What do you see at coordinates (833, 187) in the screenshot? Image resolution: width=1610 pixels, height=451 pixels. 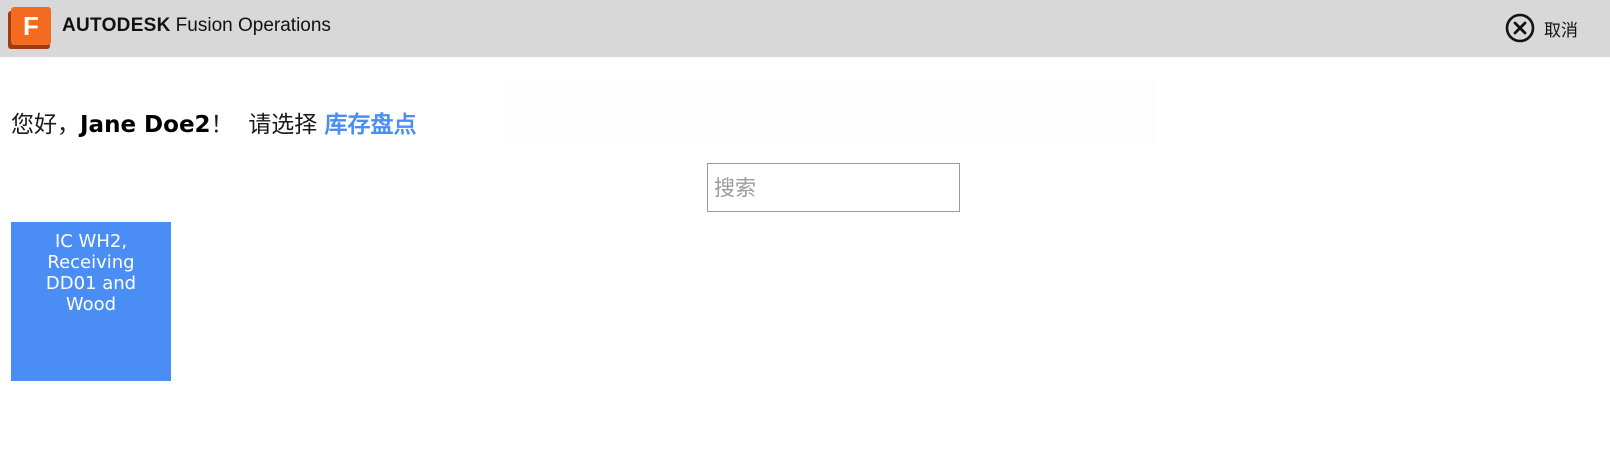 I see `search-input` at bounding box center [833, 187].